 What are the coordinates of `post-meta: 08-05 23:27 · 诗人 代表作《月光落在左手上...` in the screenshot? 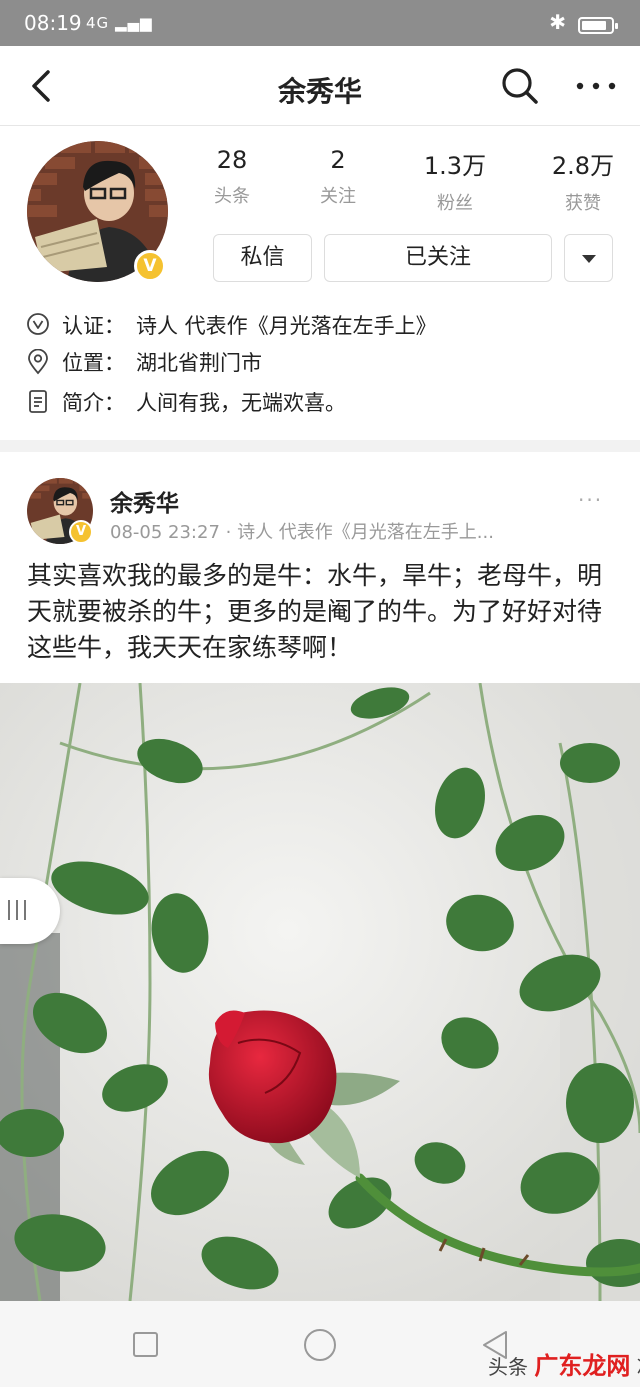 It's located at (302, 532).